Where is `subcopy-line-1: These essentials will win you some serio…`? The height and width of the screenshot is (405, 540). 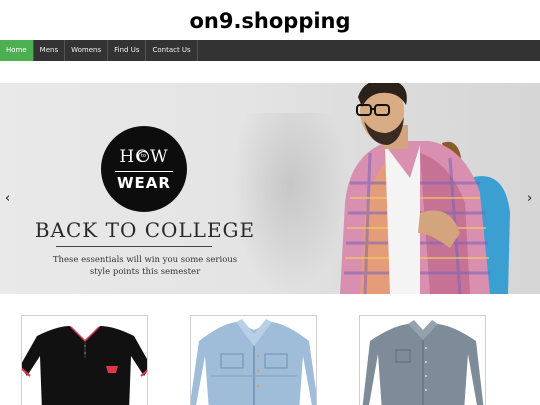 subcopy-line-1: These essentials will win you some serio… is located at coordinates (145, 260).